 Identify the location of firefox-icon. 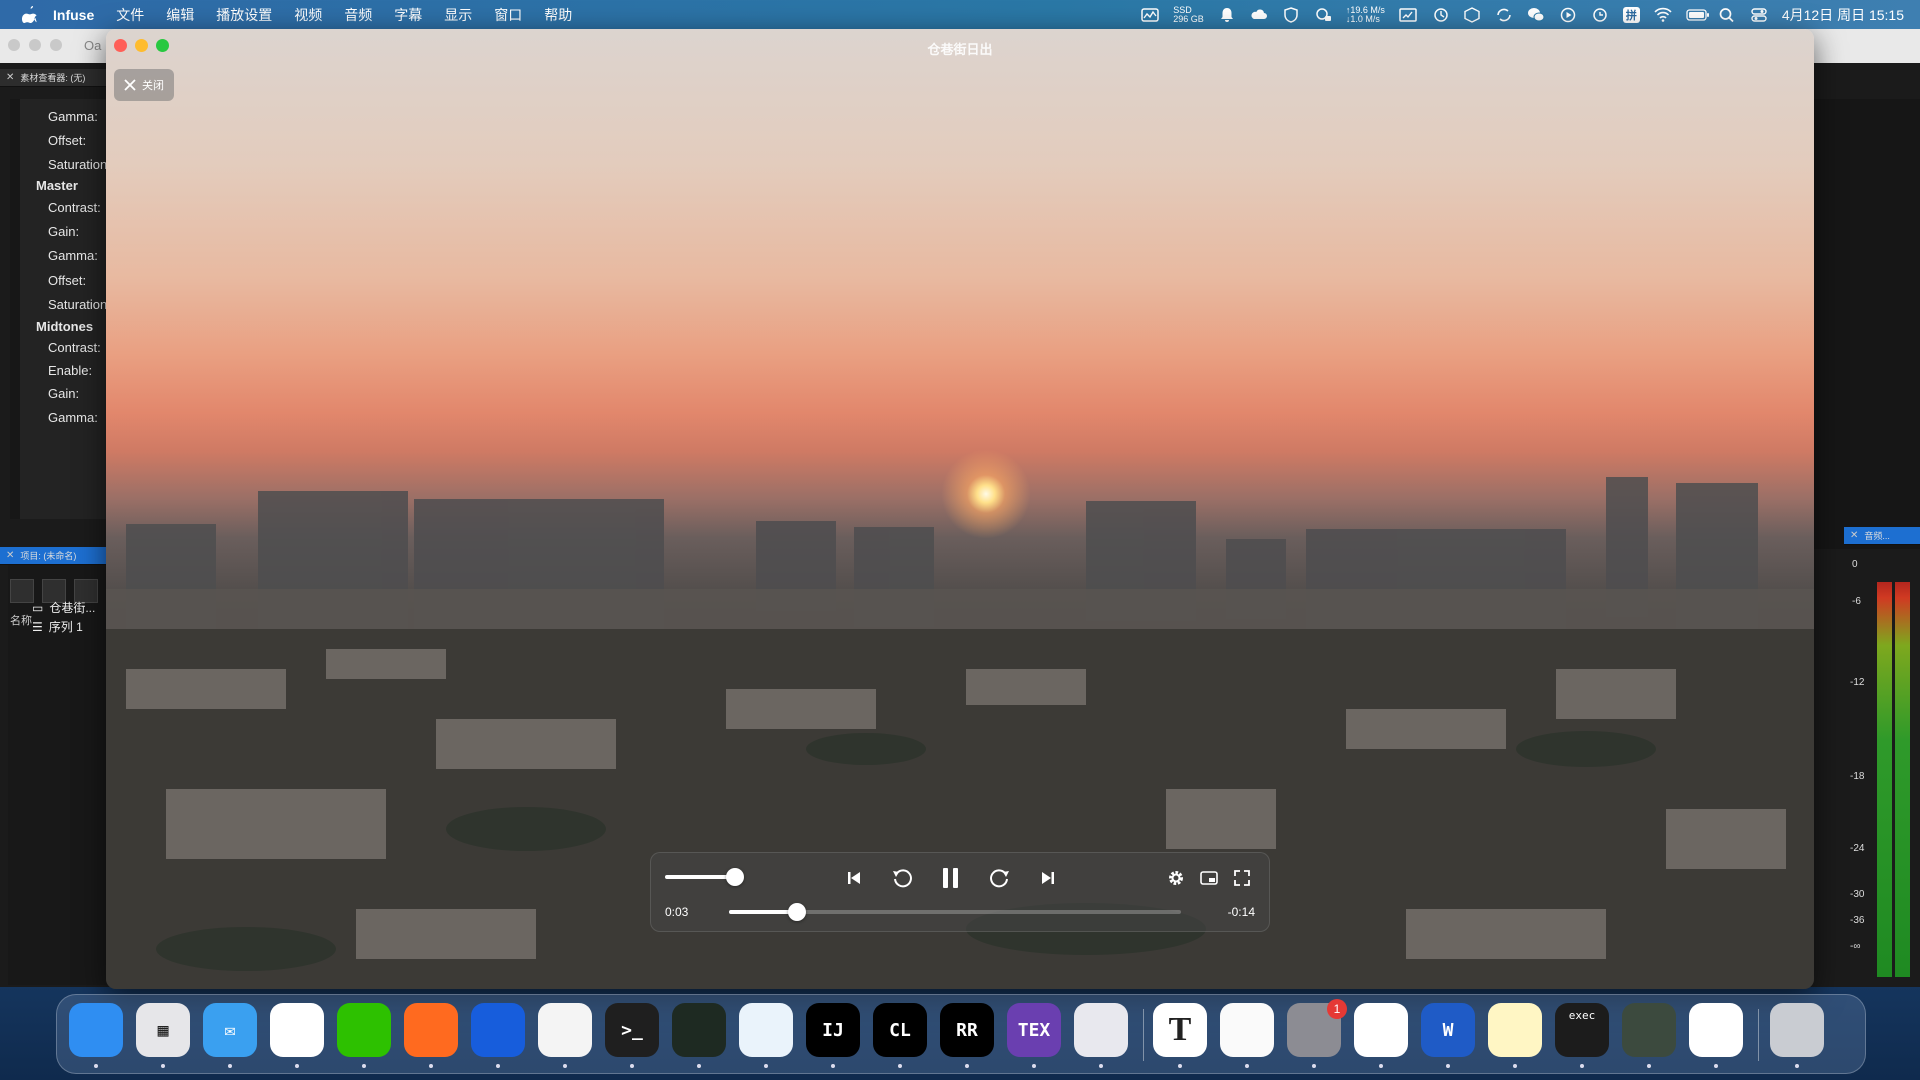
(431, 1030).